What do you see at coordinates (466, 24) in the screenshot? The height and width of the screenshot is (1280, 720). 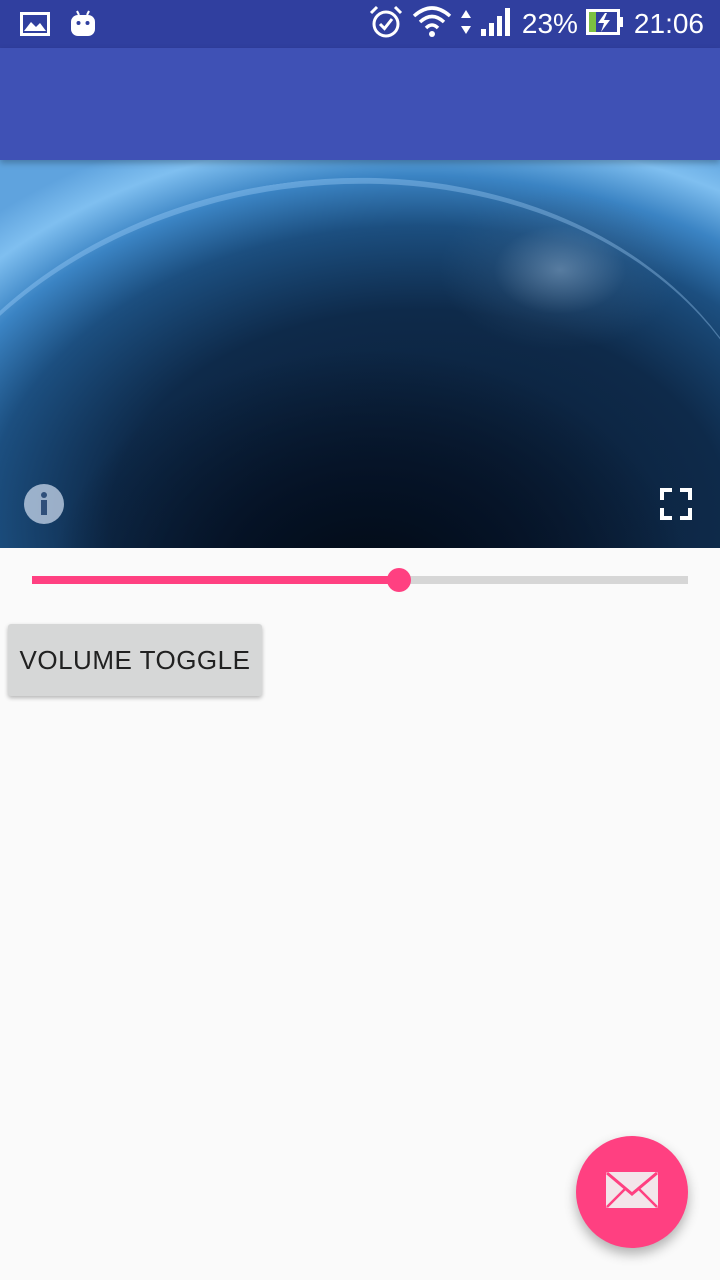 I see `data-arrows-icon` at bounding box center [466, 24].